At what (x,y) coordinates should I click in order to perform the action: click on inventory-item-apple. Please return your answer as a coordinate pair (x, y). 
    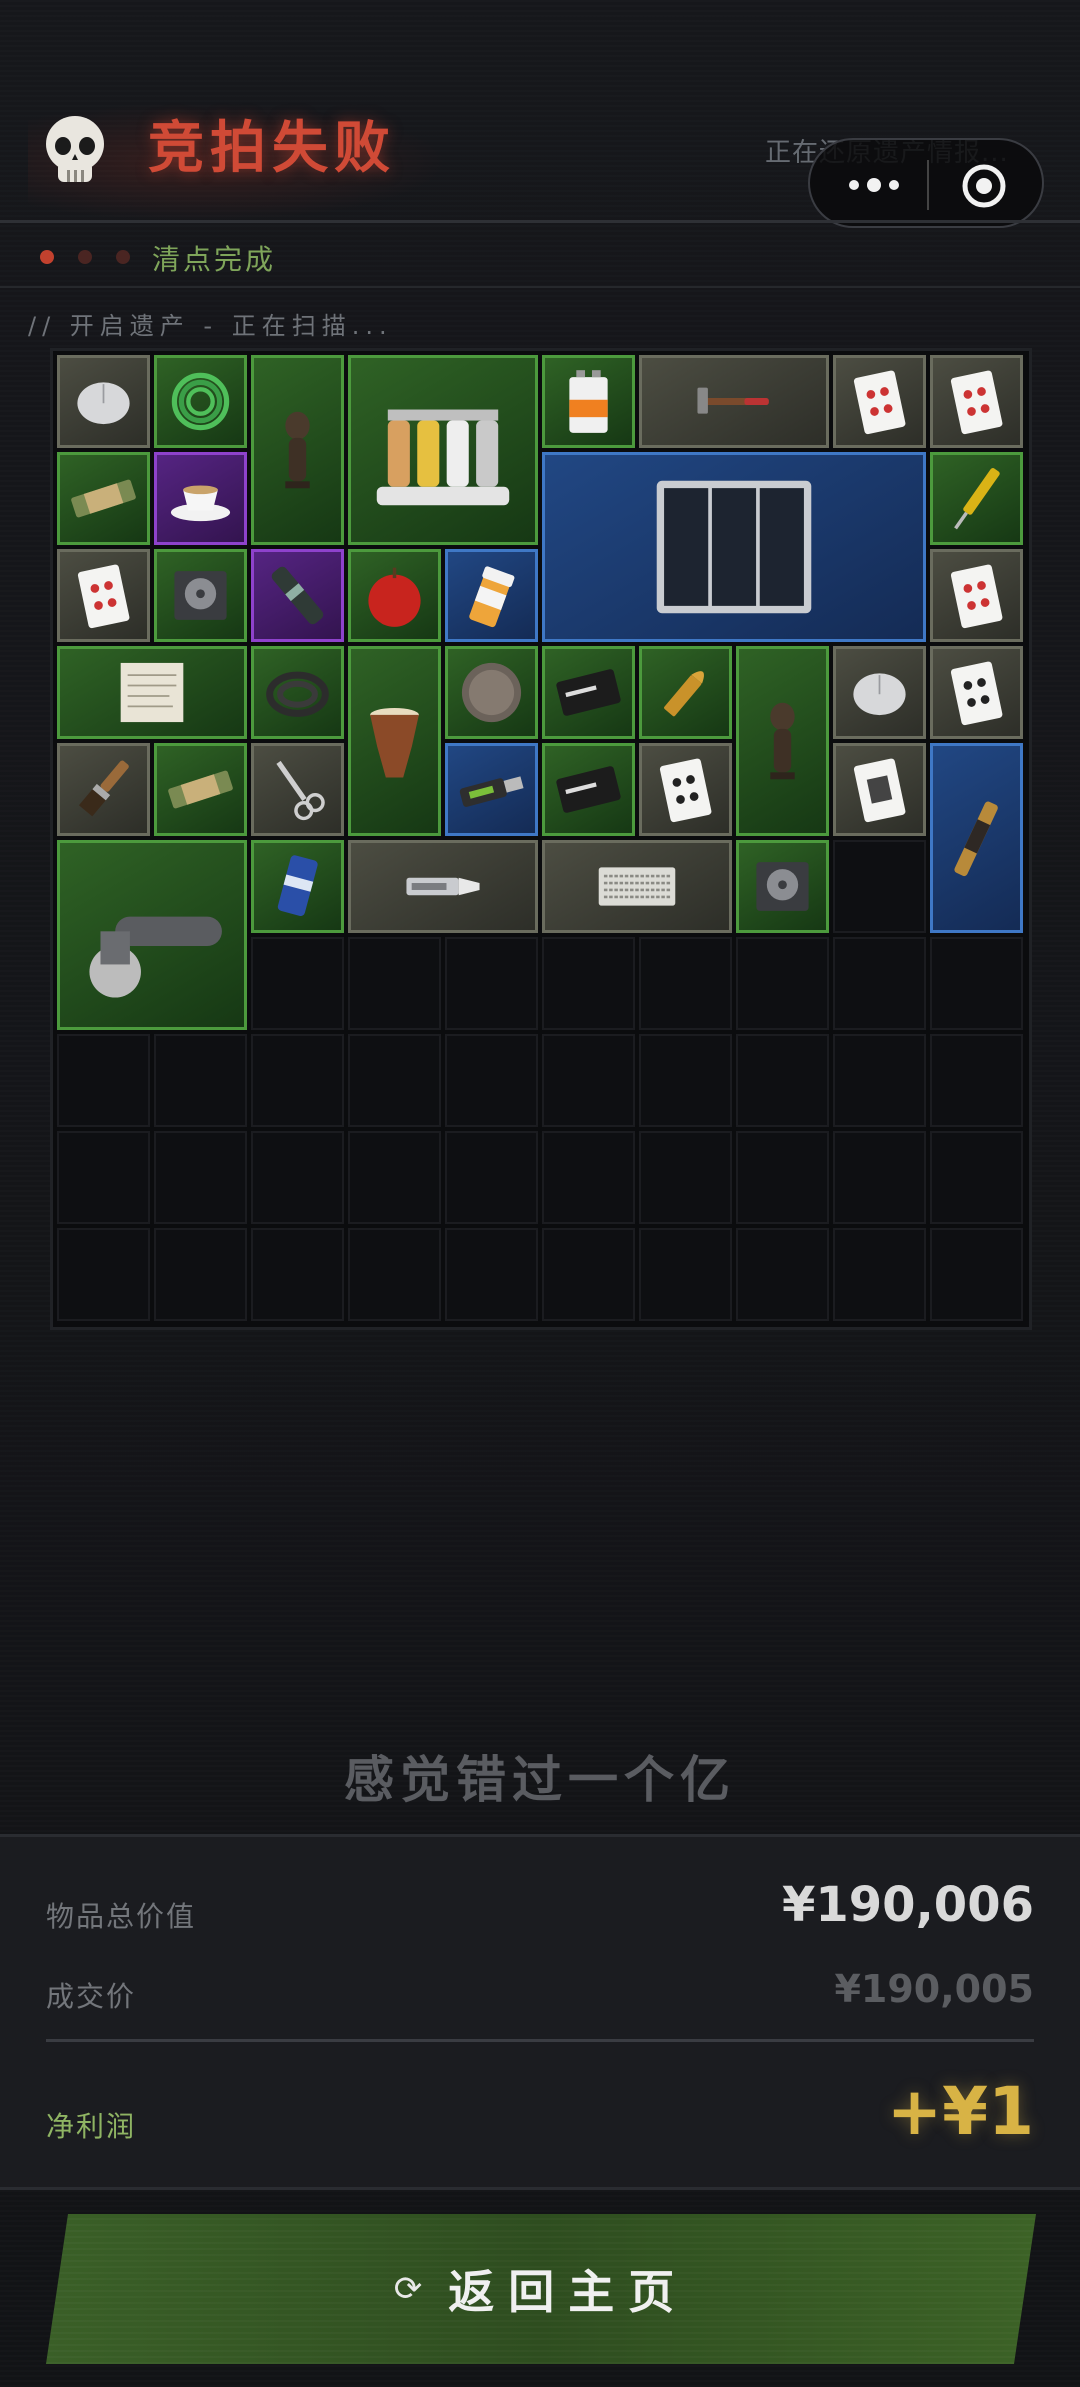
    Looking at the image, I should click on (394, 595).